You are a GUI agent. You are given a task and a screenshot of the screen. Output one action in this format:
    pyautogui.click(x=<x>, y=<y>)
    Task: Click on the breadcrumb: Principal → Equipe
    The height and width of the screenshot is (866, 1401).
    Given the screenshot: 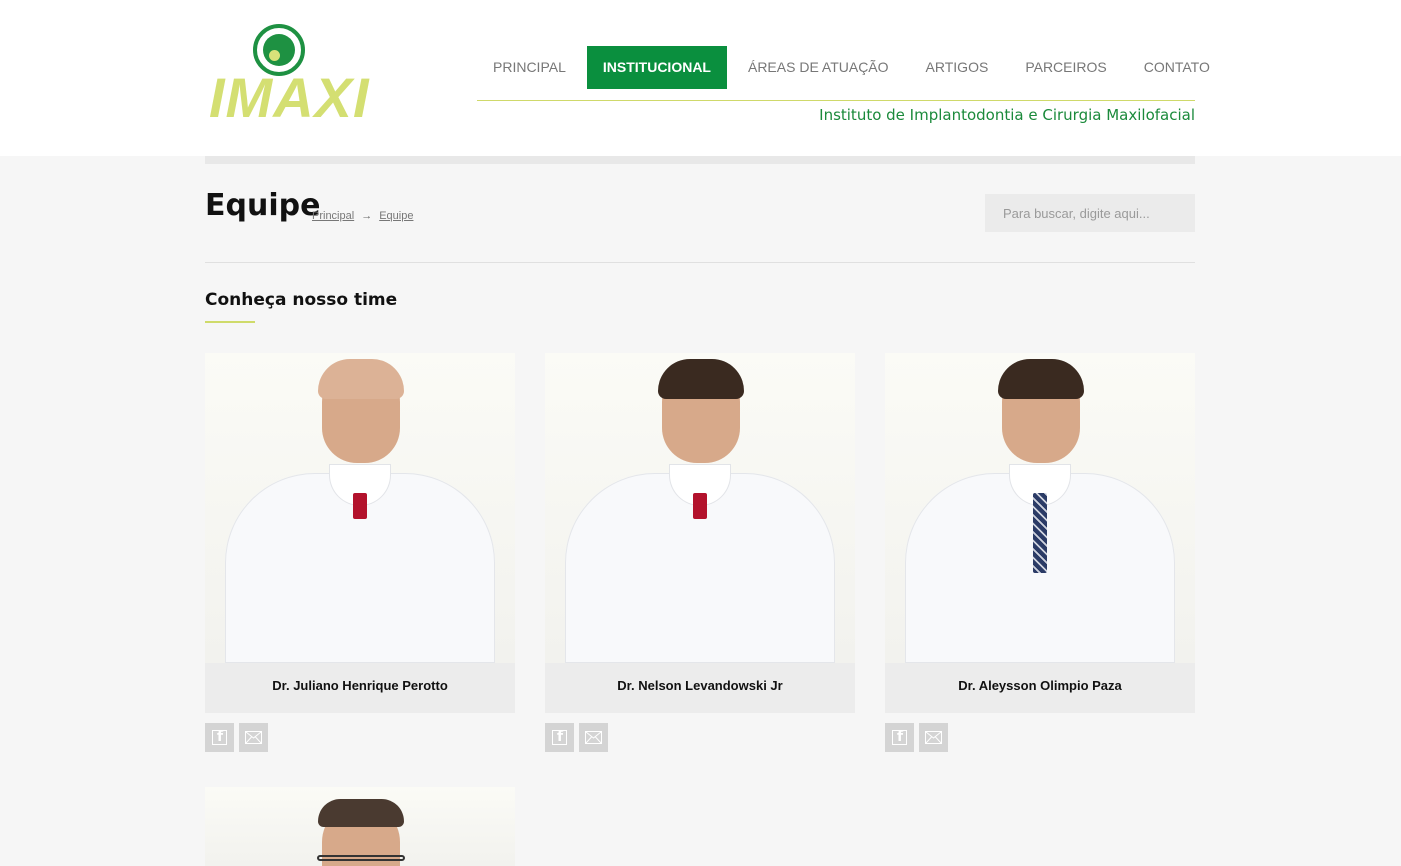 What is the action you would take?
    pyautogui.click(x=362, y=216)
    